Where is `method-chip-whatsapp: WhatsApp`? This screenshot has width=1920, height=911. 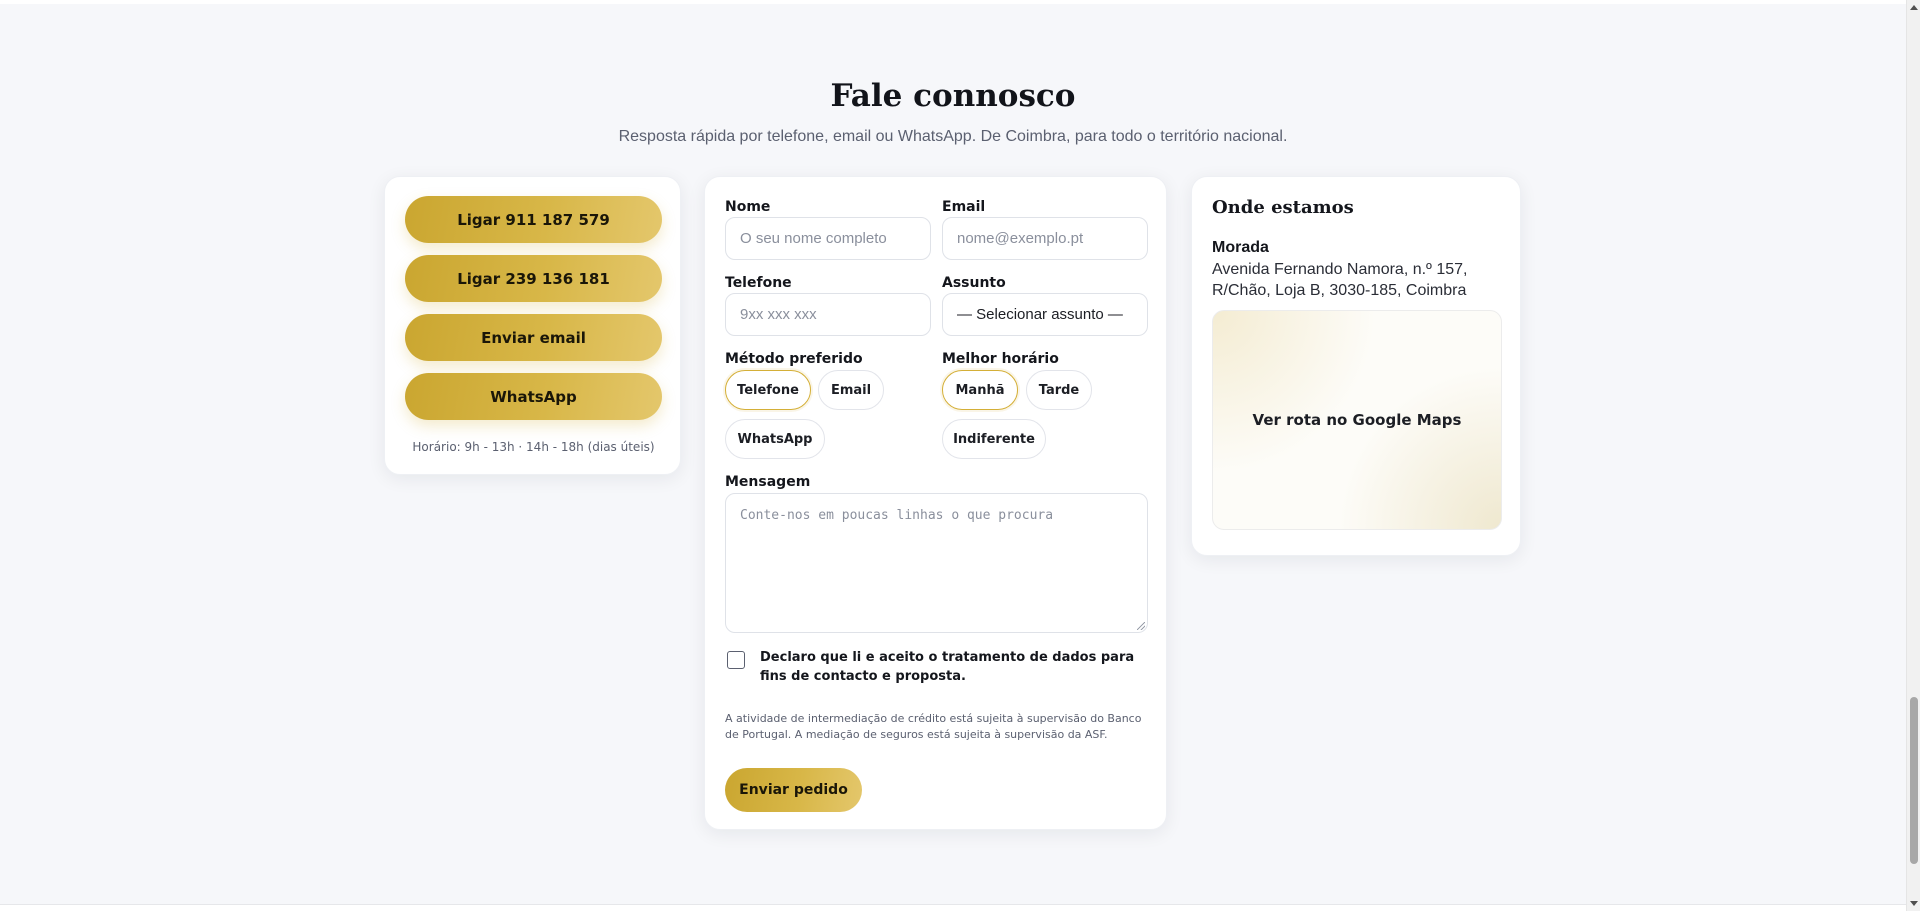 method-chip-whatsapp: WhatsApp is located at coordinates (775, 439).